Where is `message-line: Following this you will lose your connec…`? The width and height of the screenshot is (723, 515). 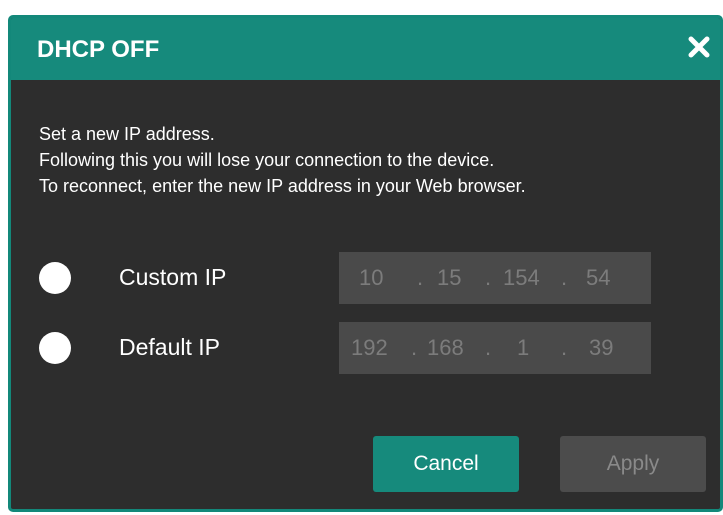
message-line: Following this you will lose your connec… is located at coordinates (267, 160).